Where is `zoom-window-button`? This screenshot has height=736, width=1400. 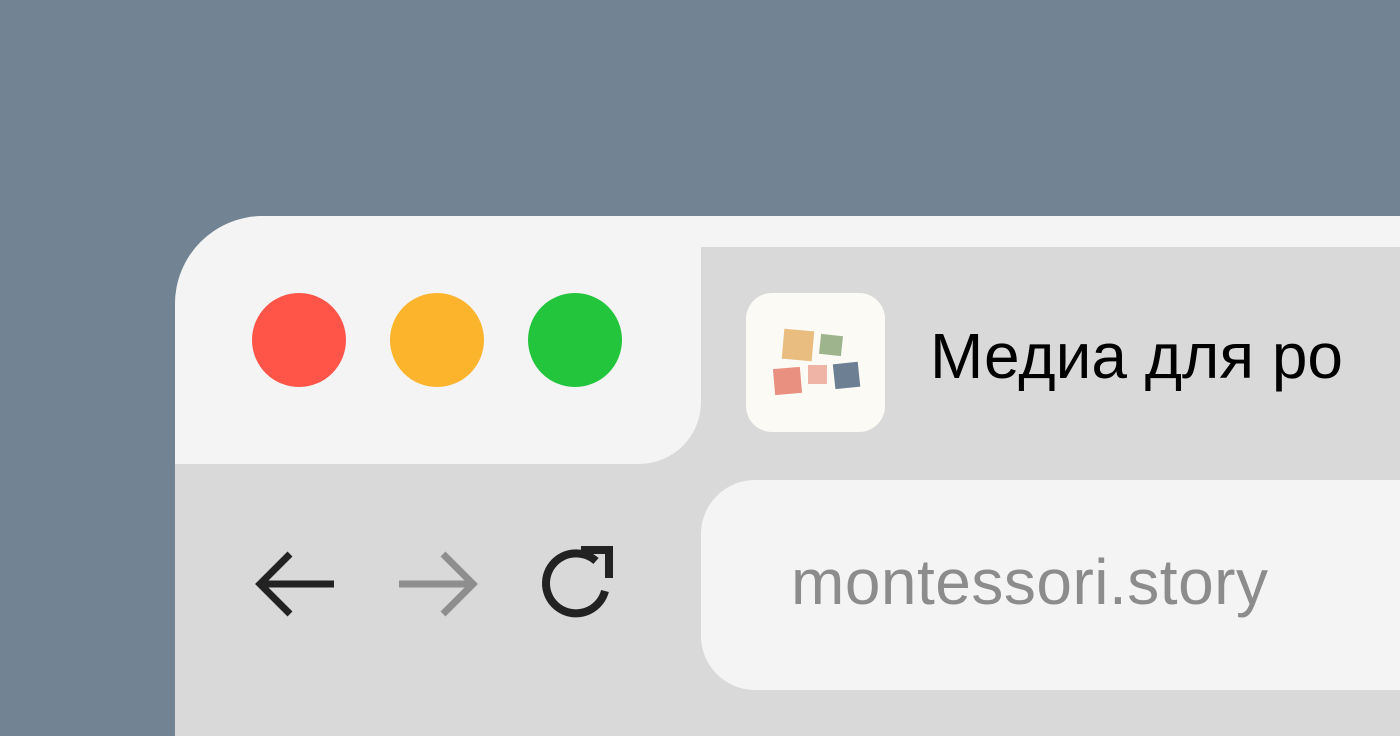
zoom-window-button is located at coordinates (575, 340).